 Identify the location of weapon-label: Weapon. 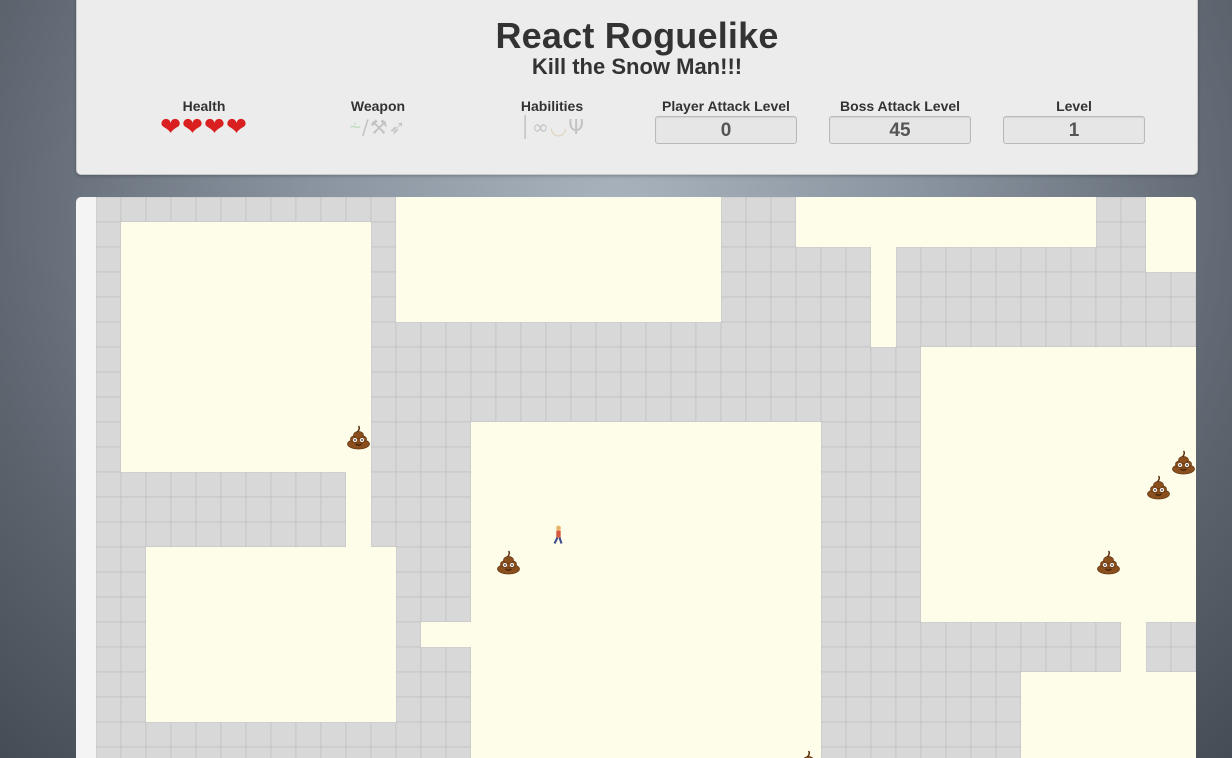
(378, 106).